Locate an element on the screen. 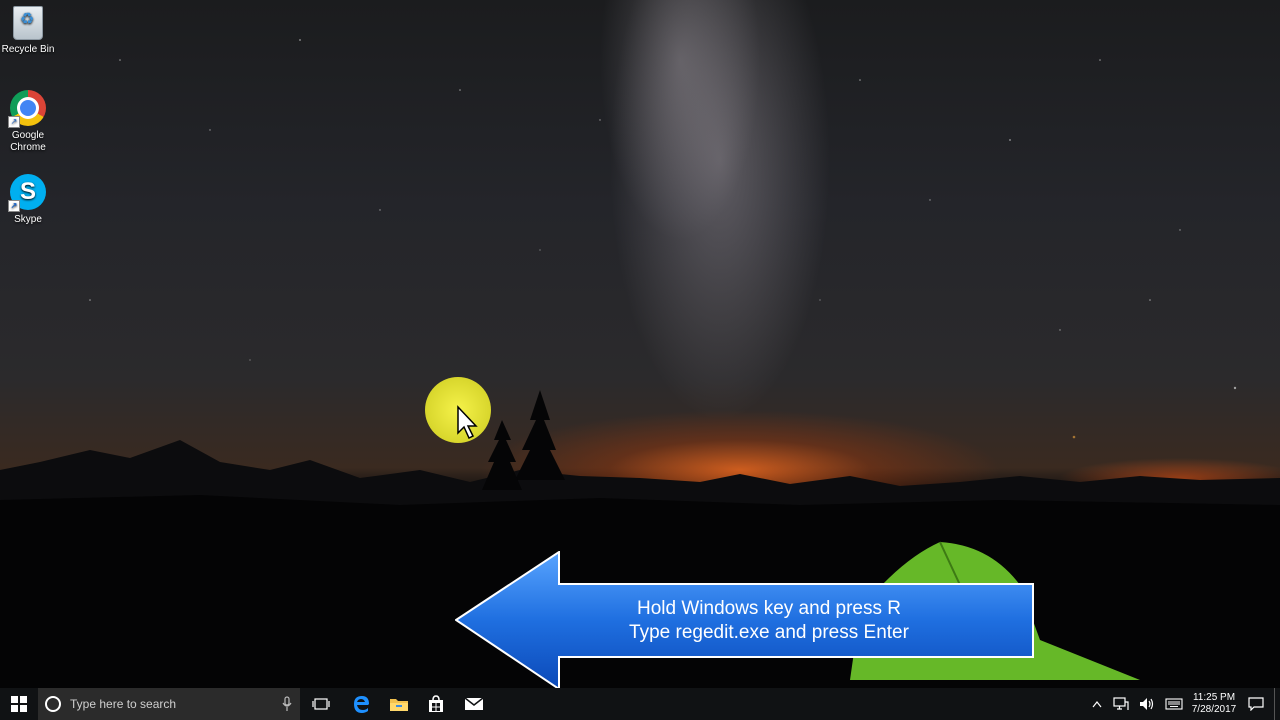 The height and width of the screenshot is (720, 1280). instruction-line-2: Type regedit.exe and press Enter is located at coordinates (769, 632).